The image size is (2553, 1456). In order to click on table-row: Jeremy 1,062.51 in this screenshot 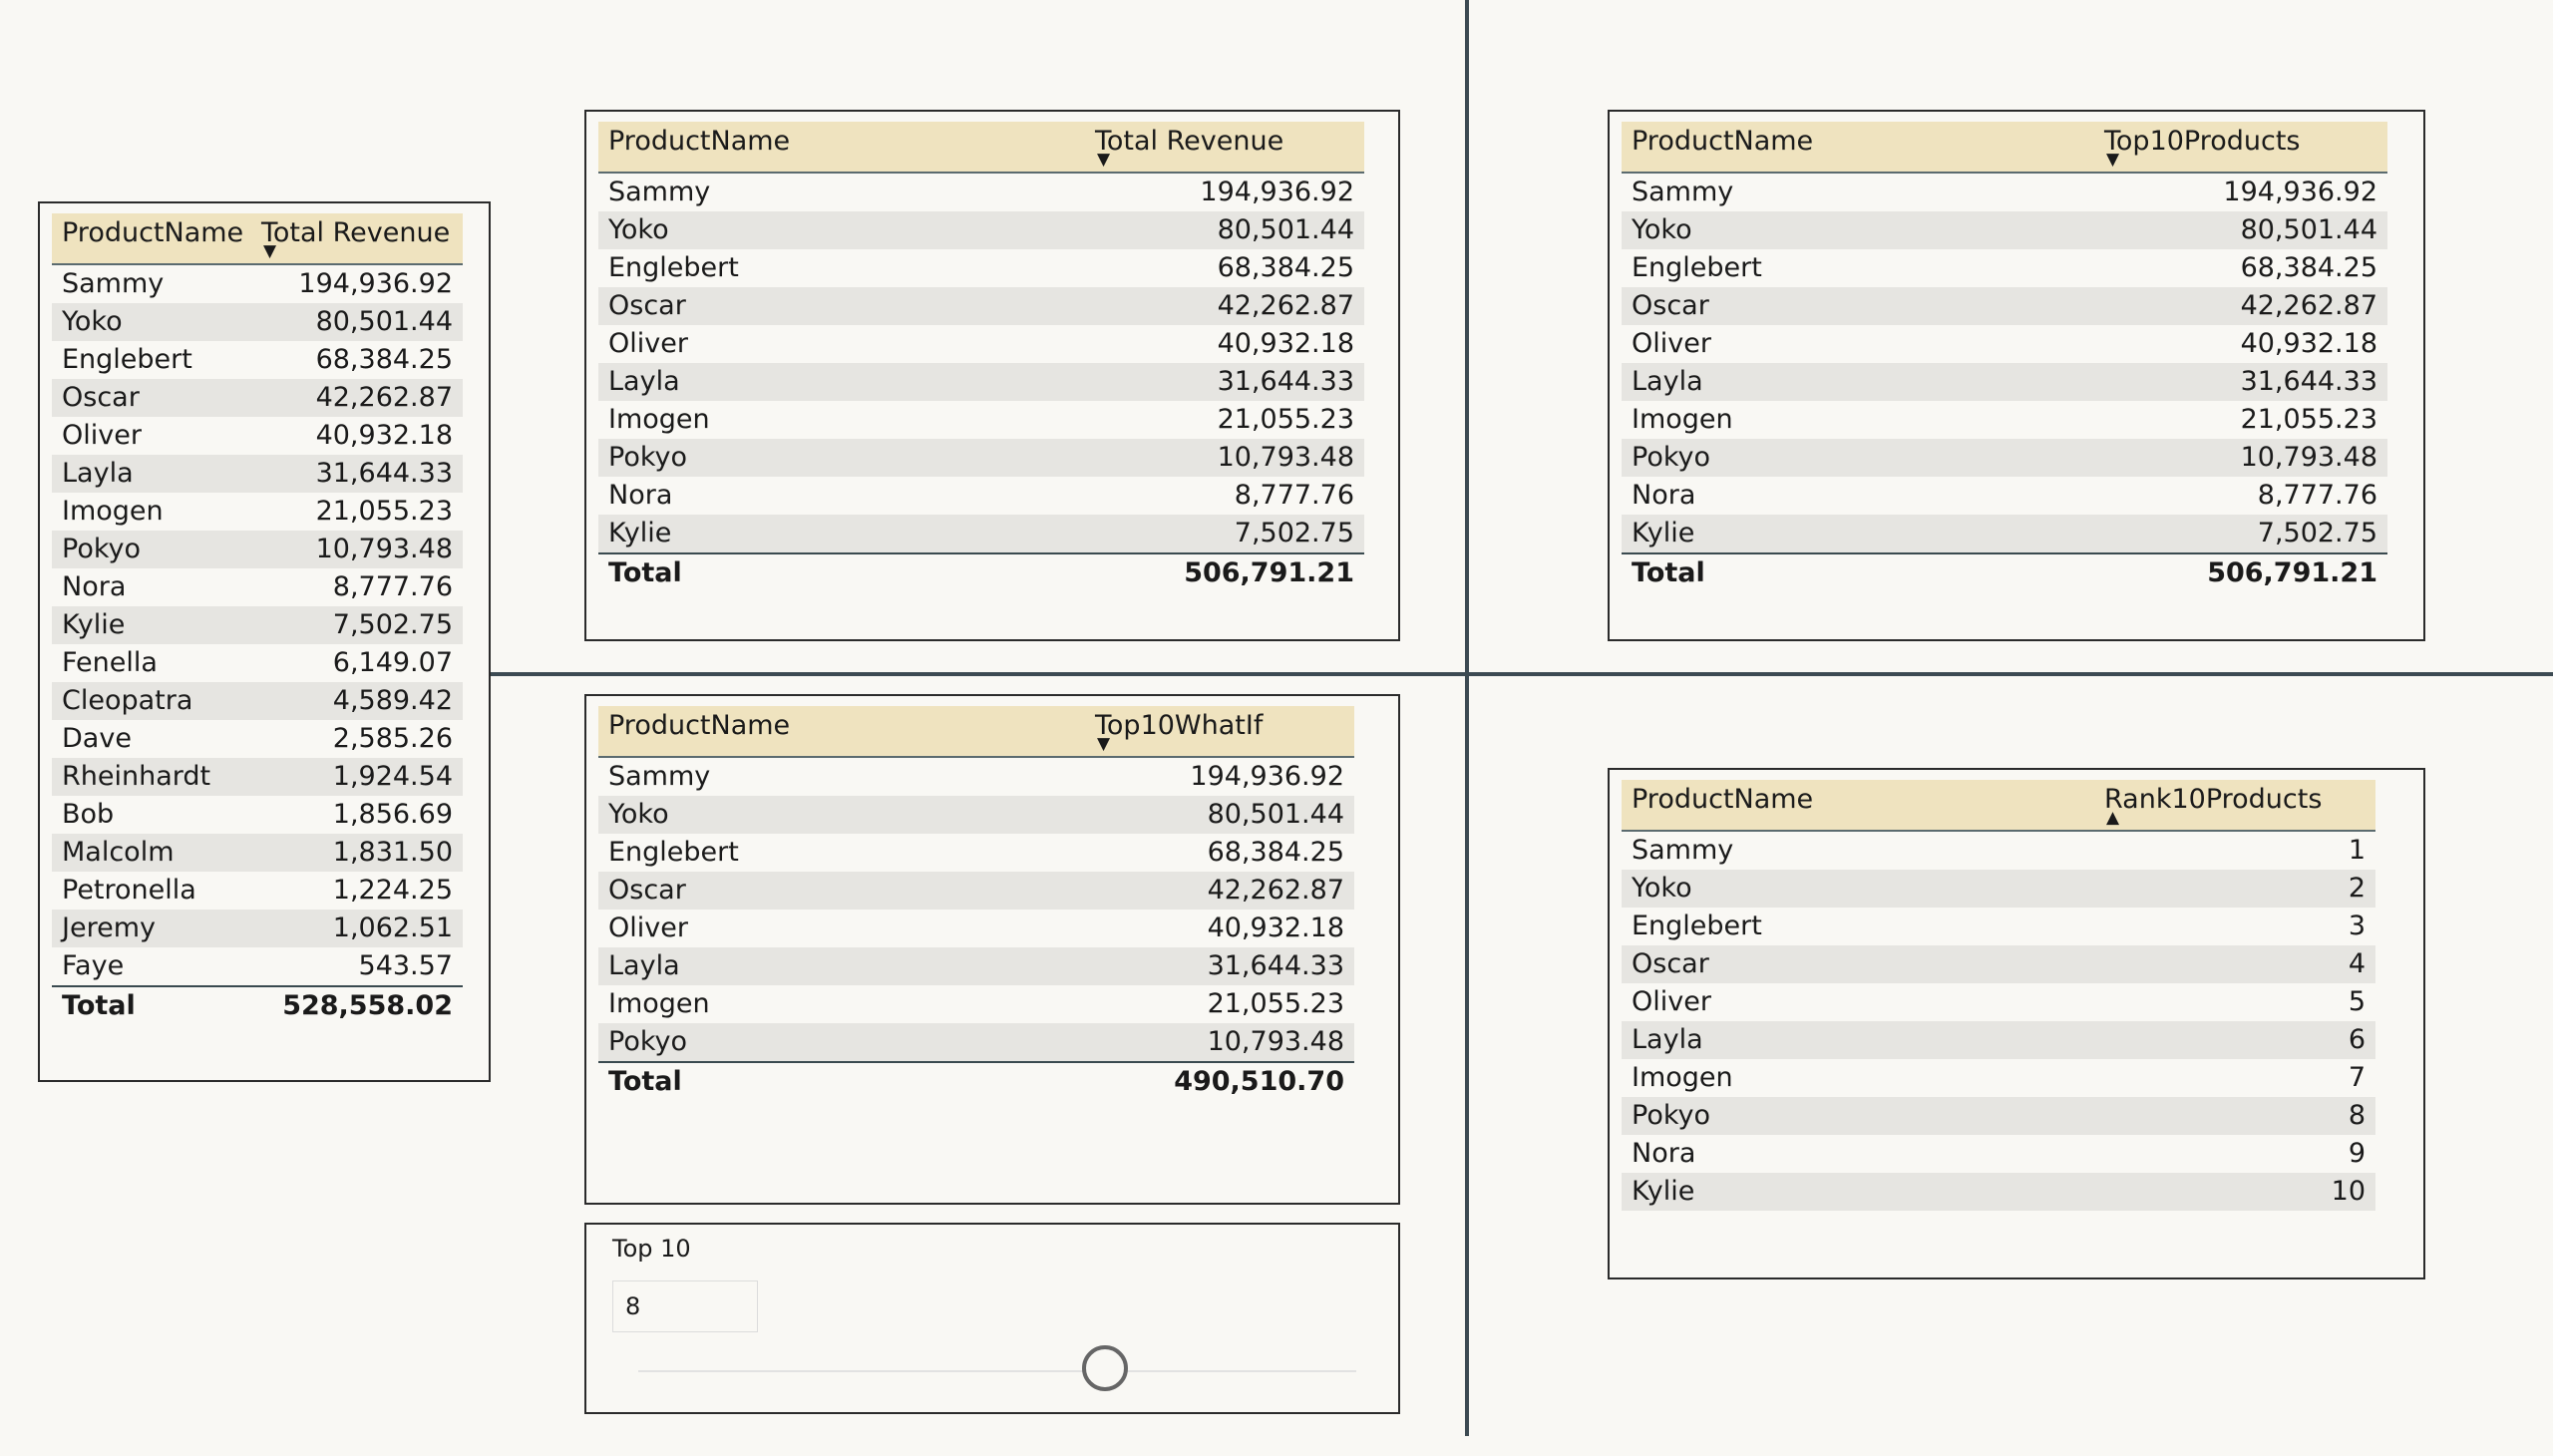, I will do `click(258, 928)`.